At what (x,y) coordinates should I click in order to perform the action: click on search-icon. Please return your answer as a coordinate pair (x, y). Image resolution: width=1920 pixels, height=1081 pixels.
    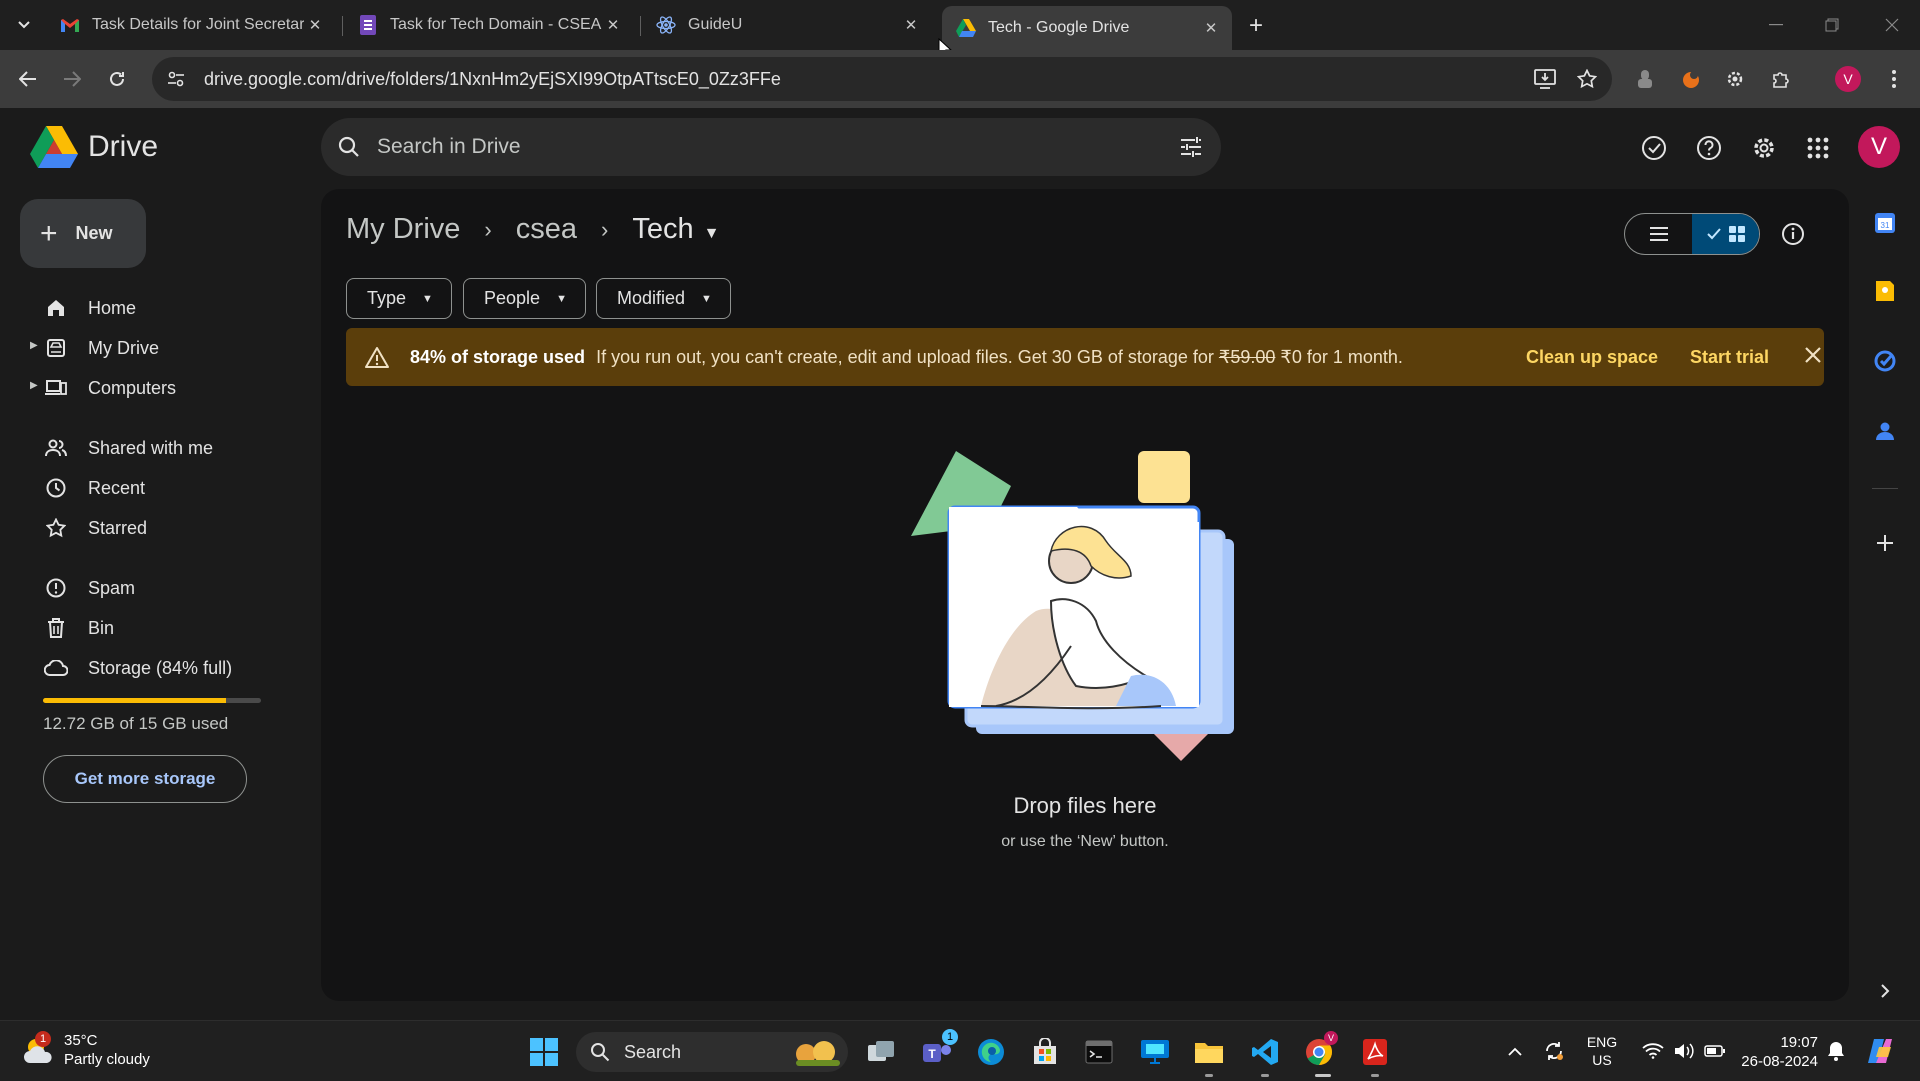
    Looking at the image, I should click on (349, 147).